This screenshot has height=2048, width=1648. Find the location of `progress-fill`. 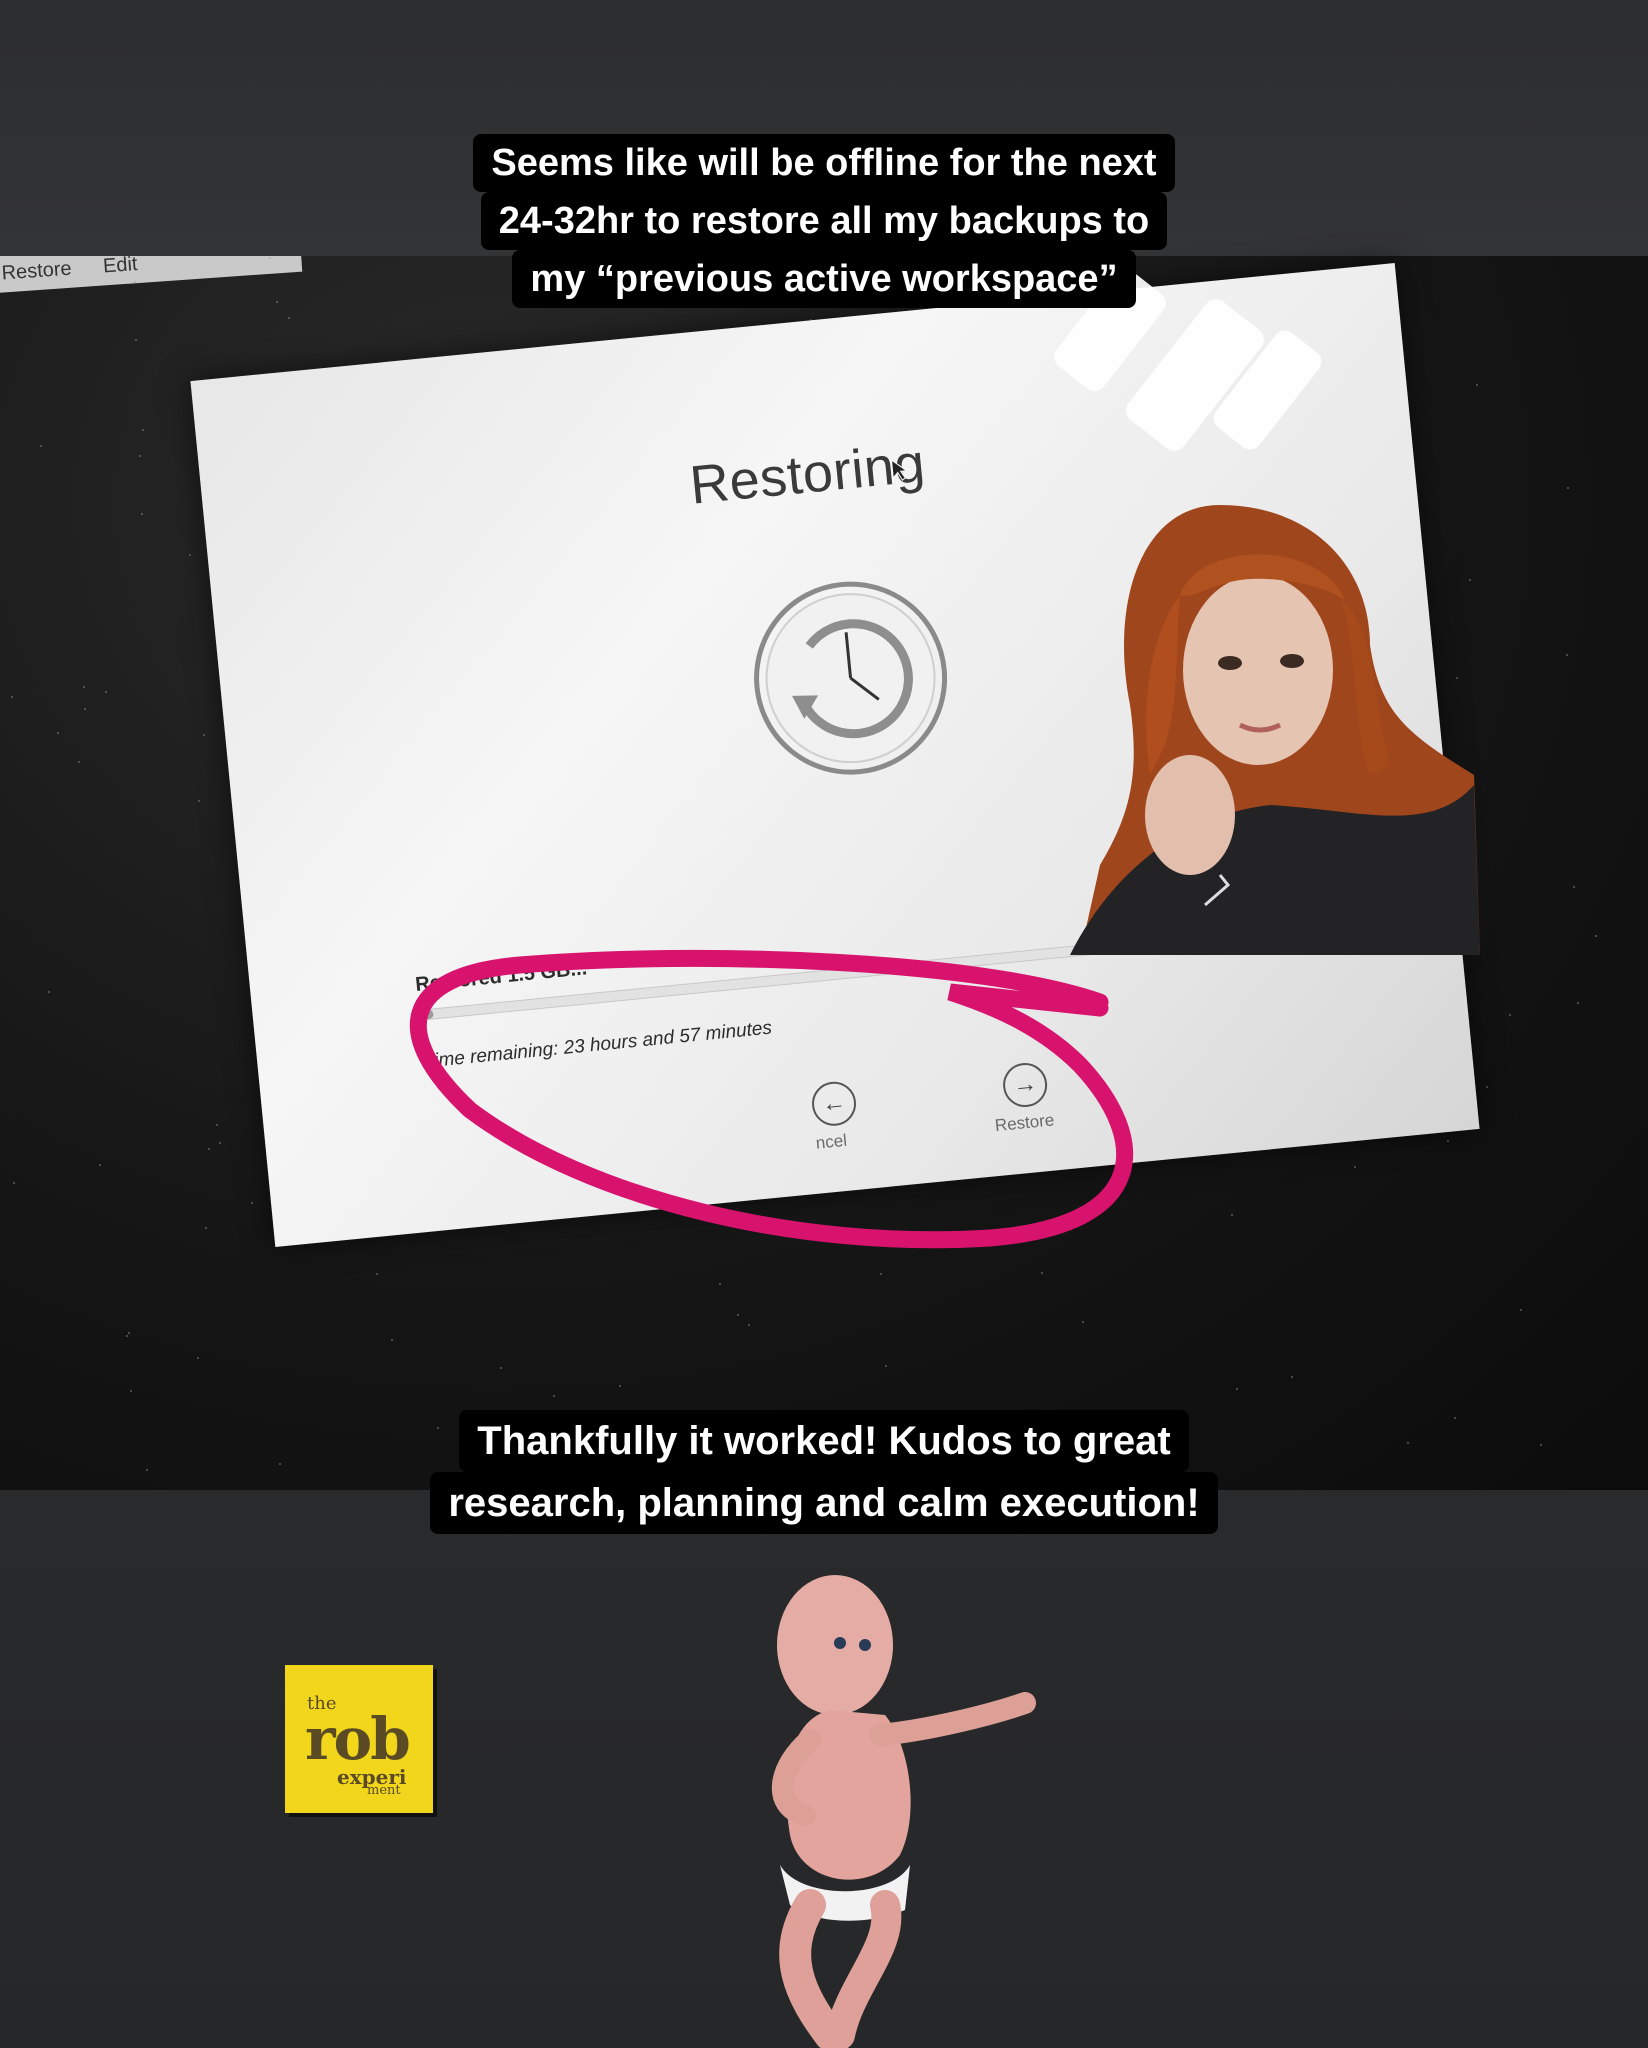

progress-fill is located at coordinates (426, 1014).